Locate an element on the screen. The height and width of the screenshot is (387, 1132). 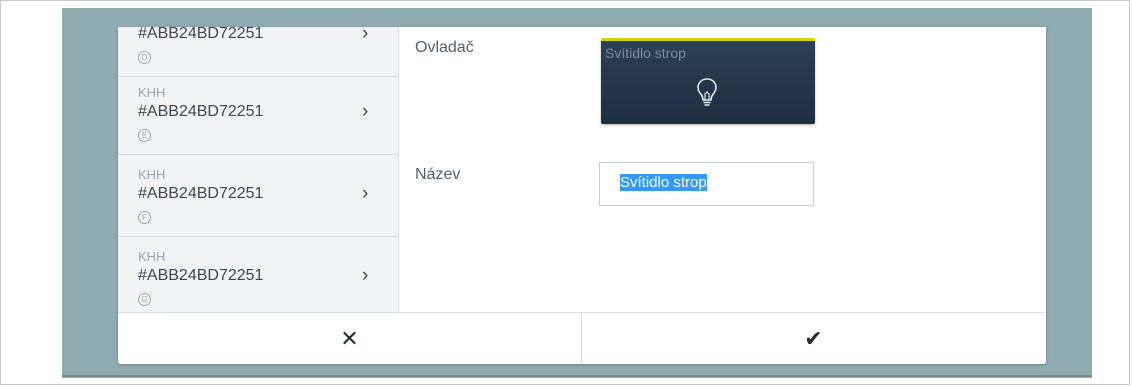
lightbulb-icon is located at coordinates (707, 92).